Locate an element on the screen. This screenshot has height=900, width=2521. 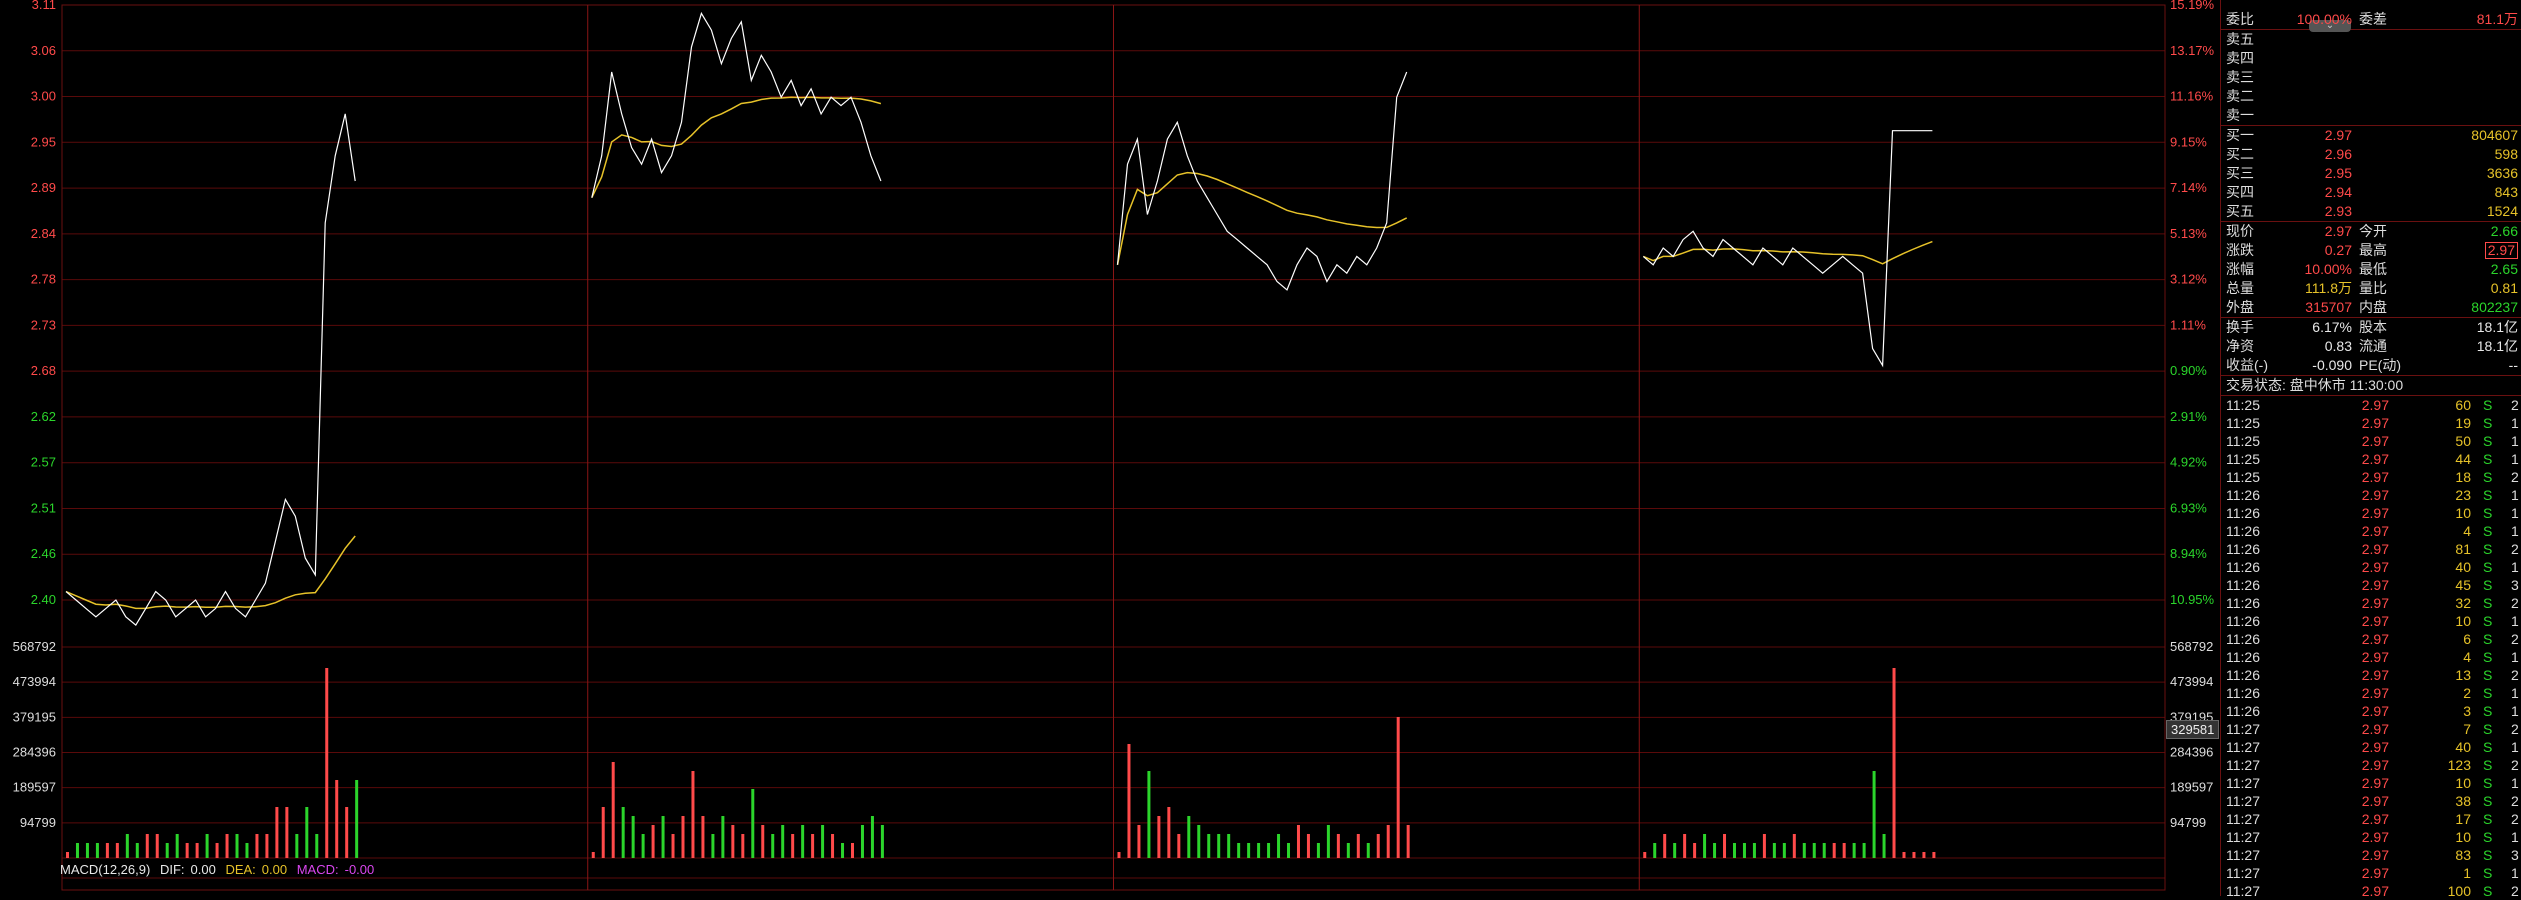
volume-axis-label-right: 284396 is located at coordinates (2191, 752).